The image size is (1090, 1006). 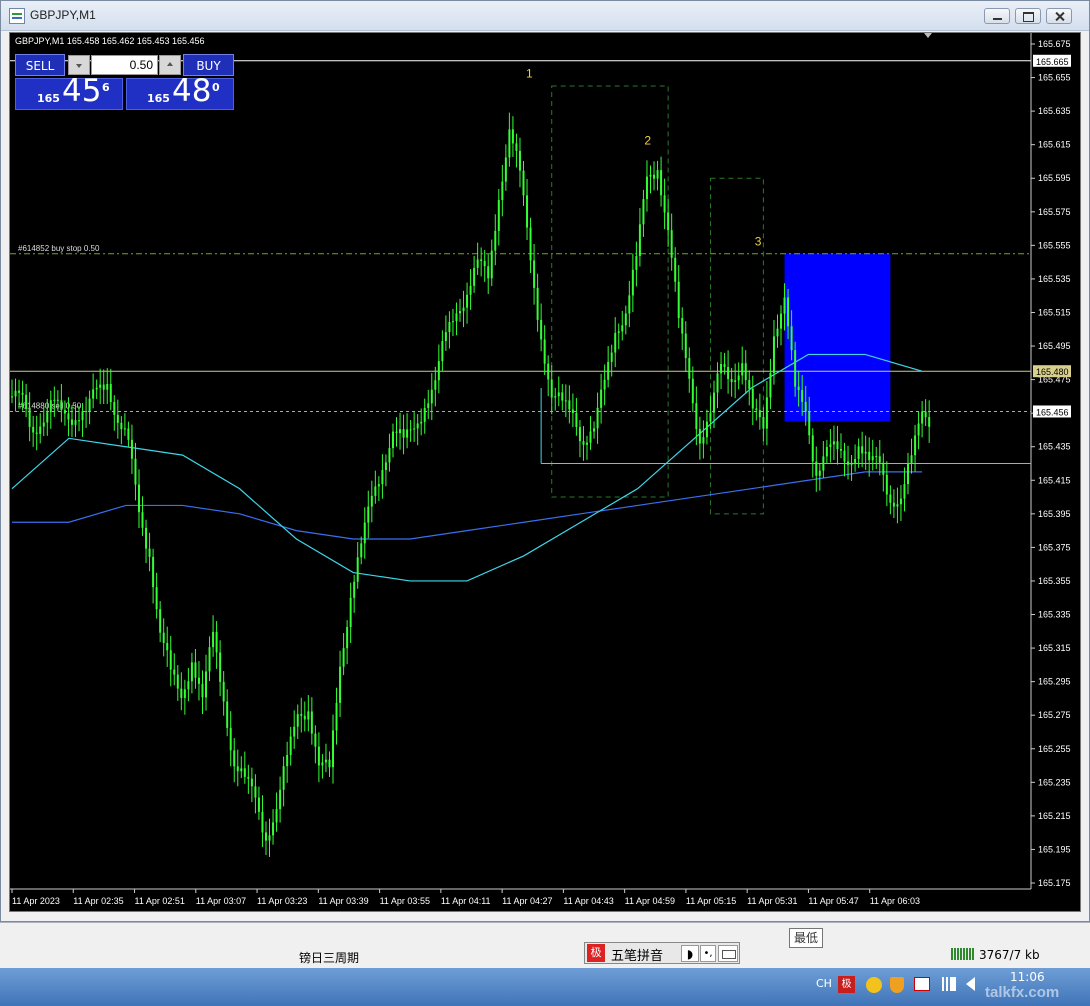 What do you see at coordinates (98, 901) in the screenshot?
I see `time-tick-label: 11 Apr 02:35` at bounding box center [98, 901].